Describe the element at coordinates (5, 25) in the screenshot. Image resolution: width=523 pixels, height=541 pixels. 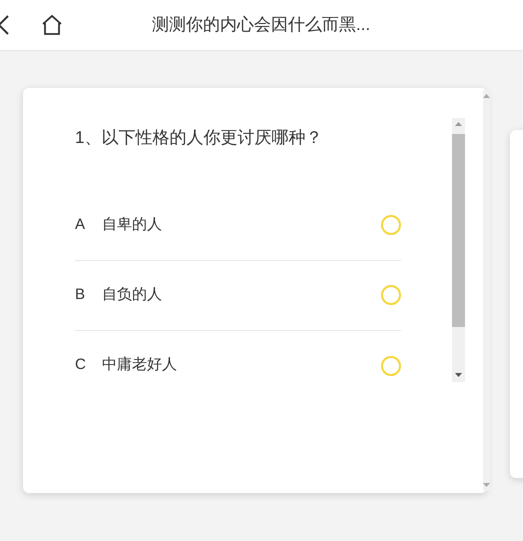
I see `back-icon` at that location.